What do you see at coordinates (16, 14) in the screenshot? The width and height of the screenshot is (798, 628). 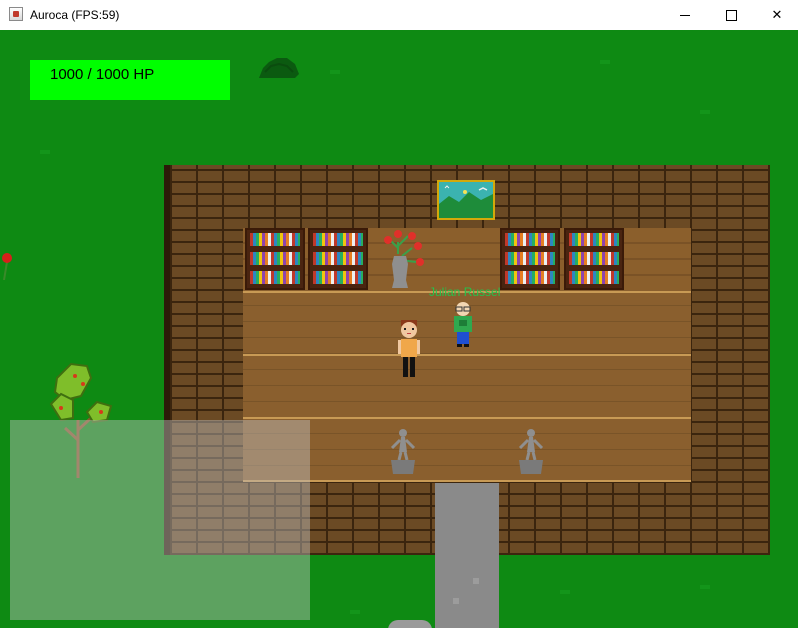 I see `java-app-icon` at bounding box center [16, 14].